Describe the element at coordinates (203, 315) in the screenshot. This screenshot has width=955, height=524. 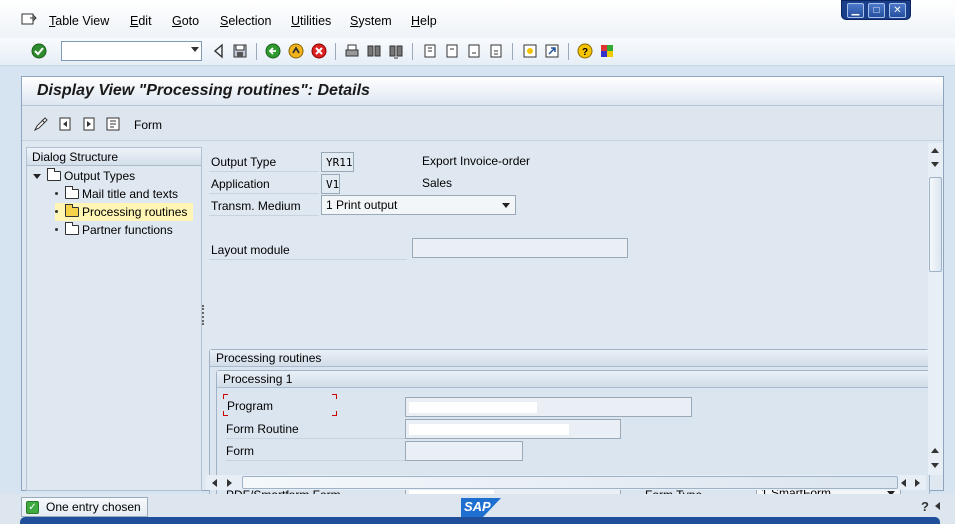
I see `splitter-handle` at that location.